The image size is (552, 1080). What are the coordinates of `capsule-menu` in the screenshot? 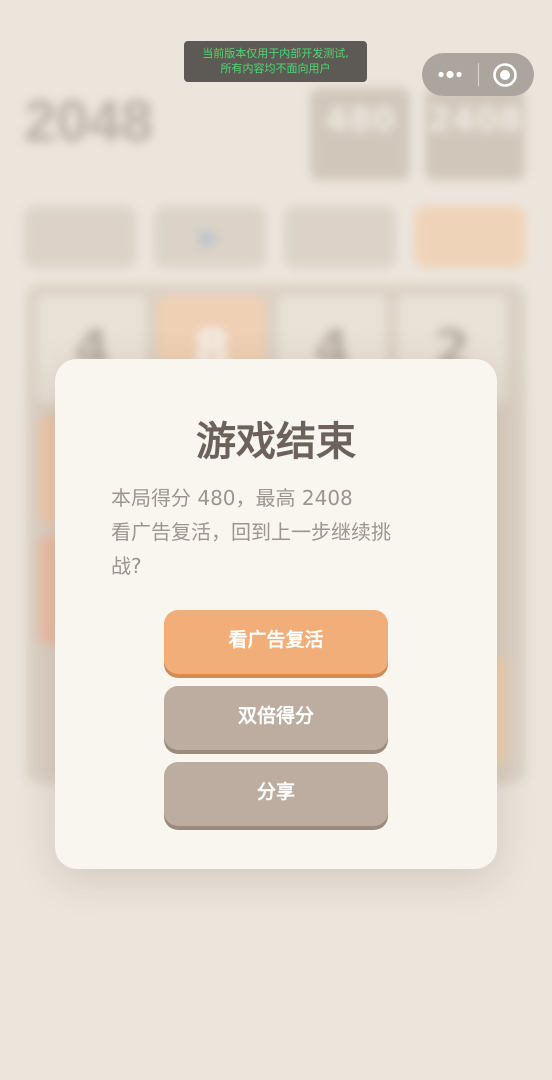 It's located at (478, 74).